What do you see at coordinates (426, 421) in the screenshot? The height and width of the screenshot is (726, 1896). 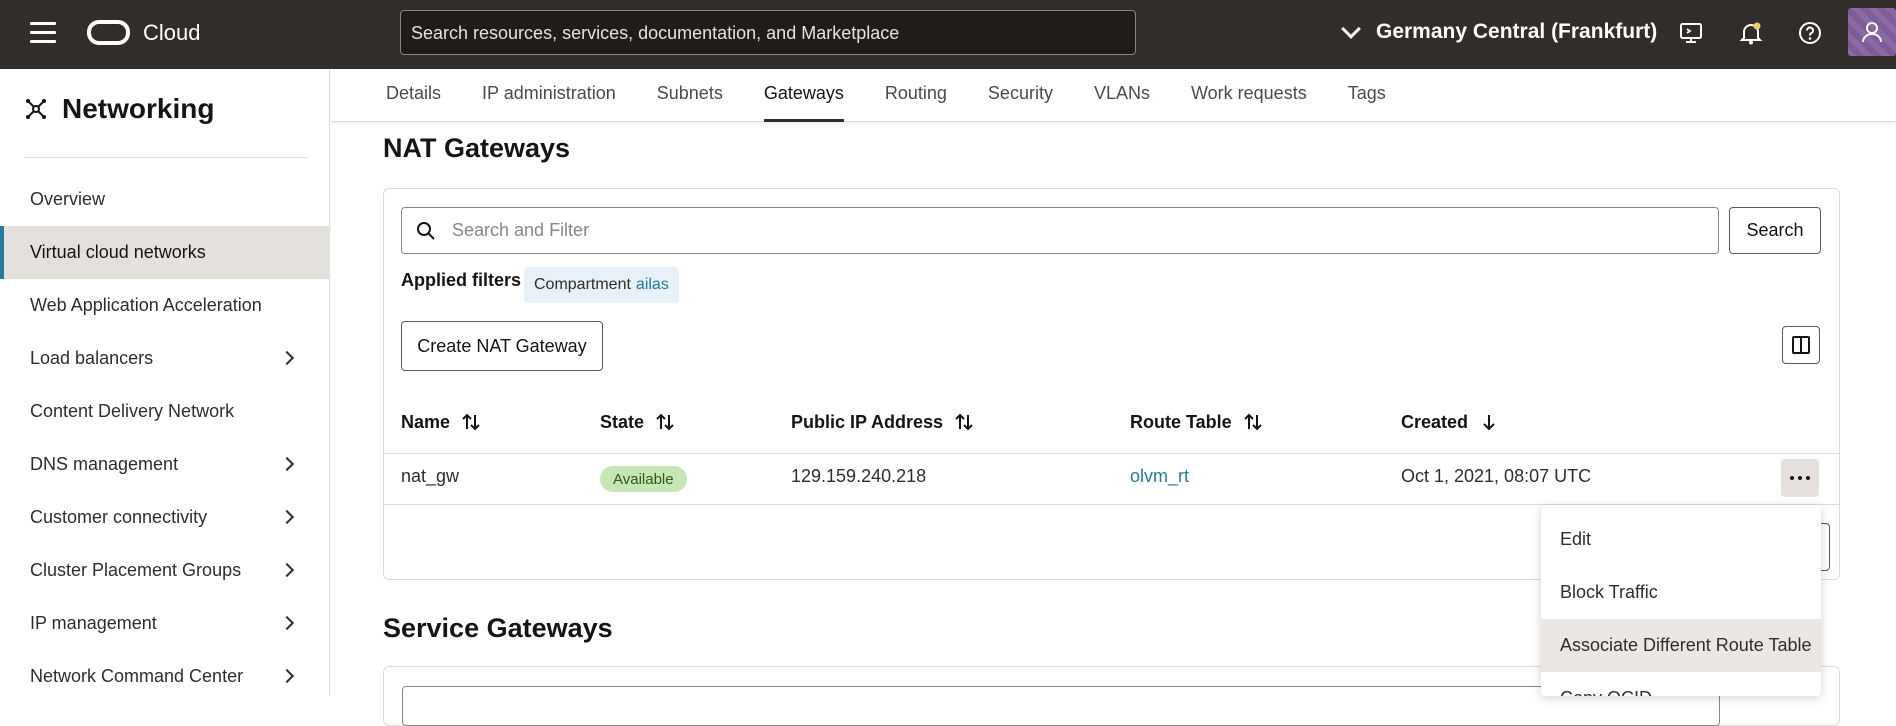 I see `column-header-label: Name` at bounding box center [426, 421].